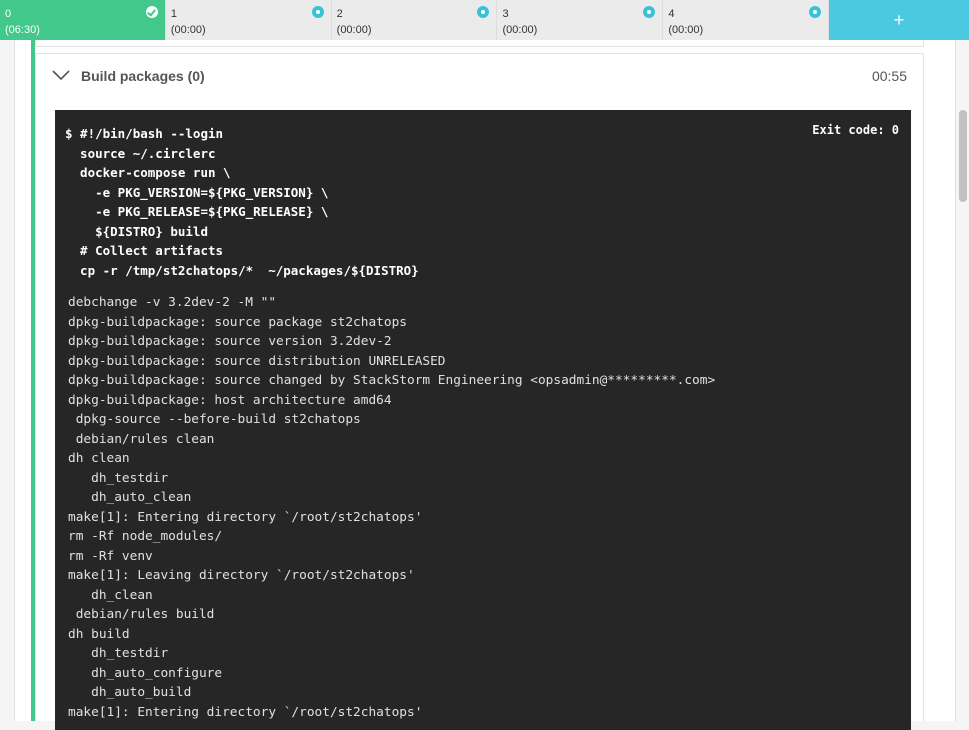 Image resolution: width=969 pixels, height=730 pixels. I want to click on tab-container-0: 0 (06:30), so click(83, 20).